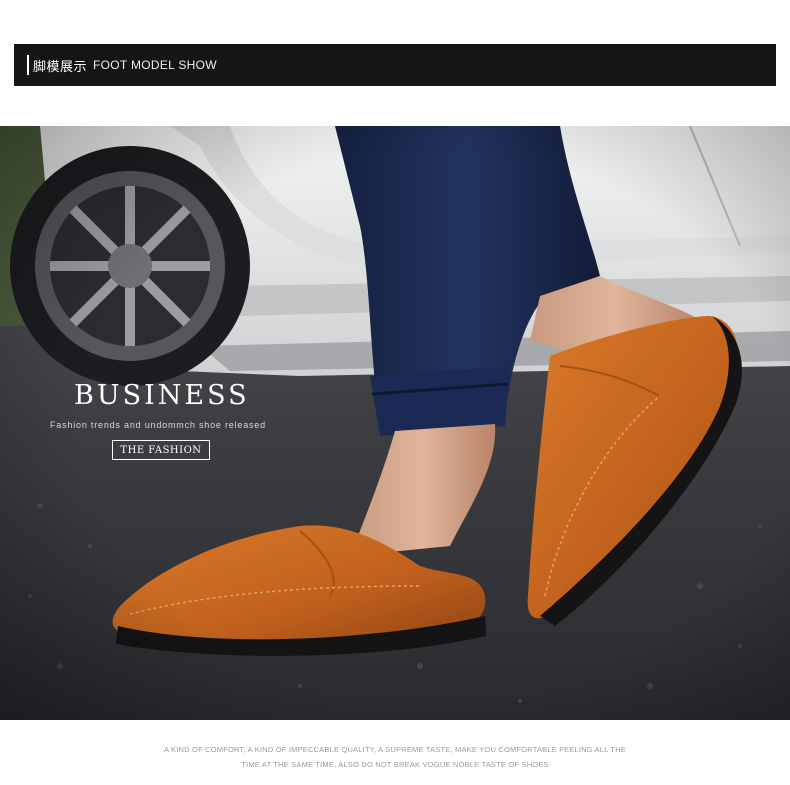 The height and width of the screenshot is (785, 790). Describe the element at coordinates (60, 67) in the screenshot. I see `header-title-cn: 脚模展示` at that location.